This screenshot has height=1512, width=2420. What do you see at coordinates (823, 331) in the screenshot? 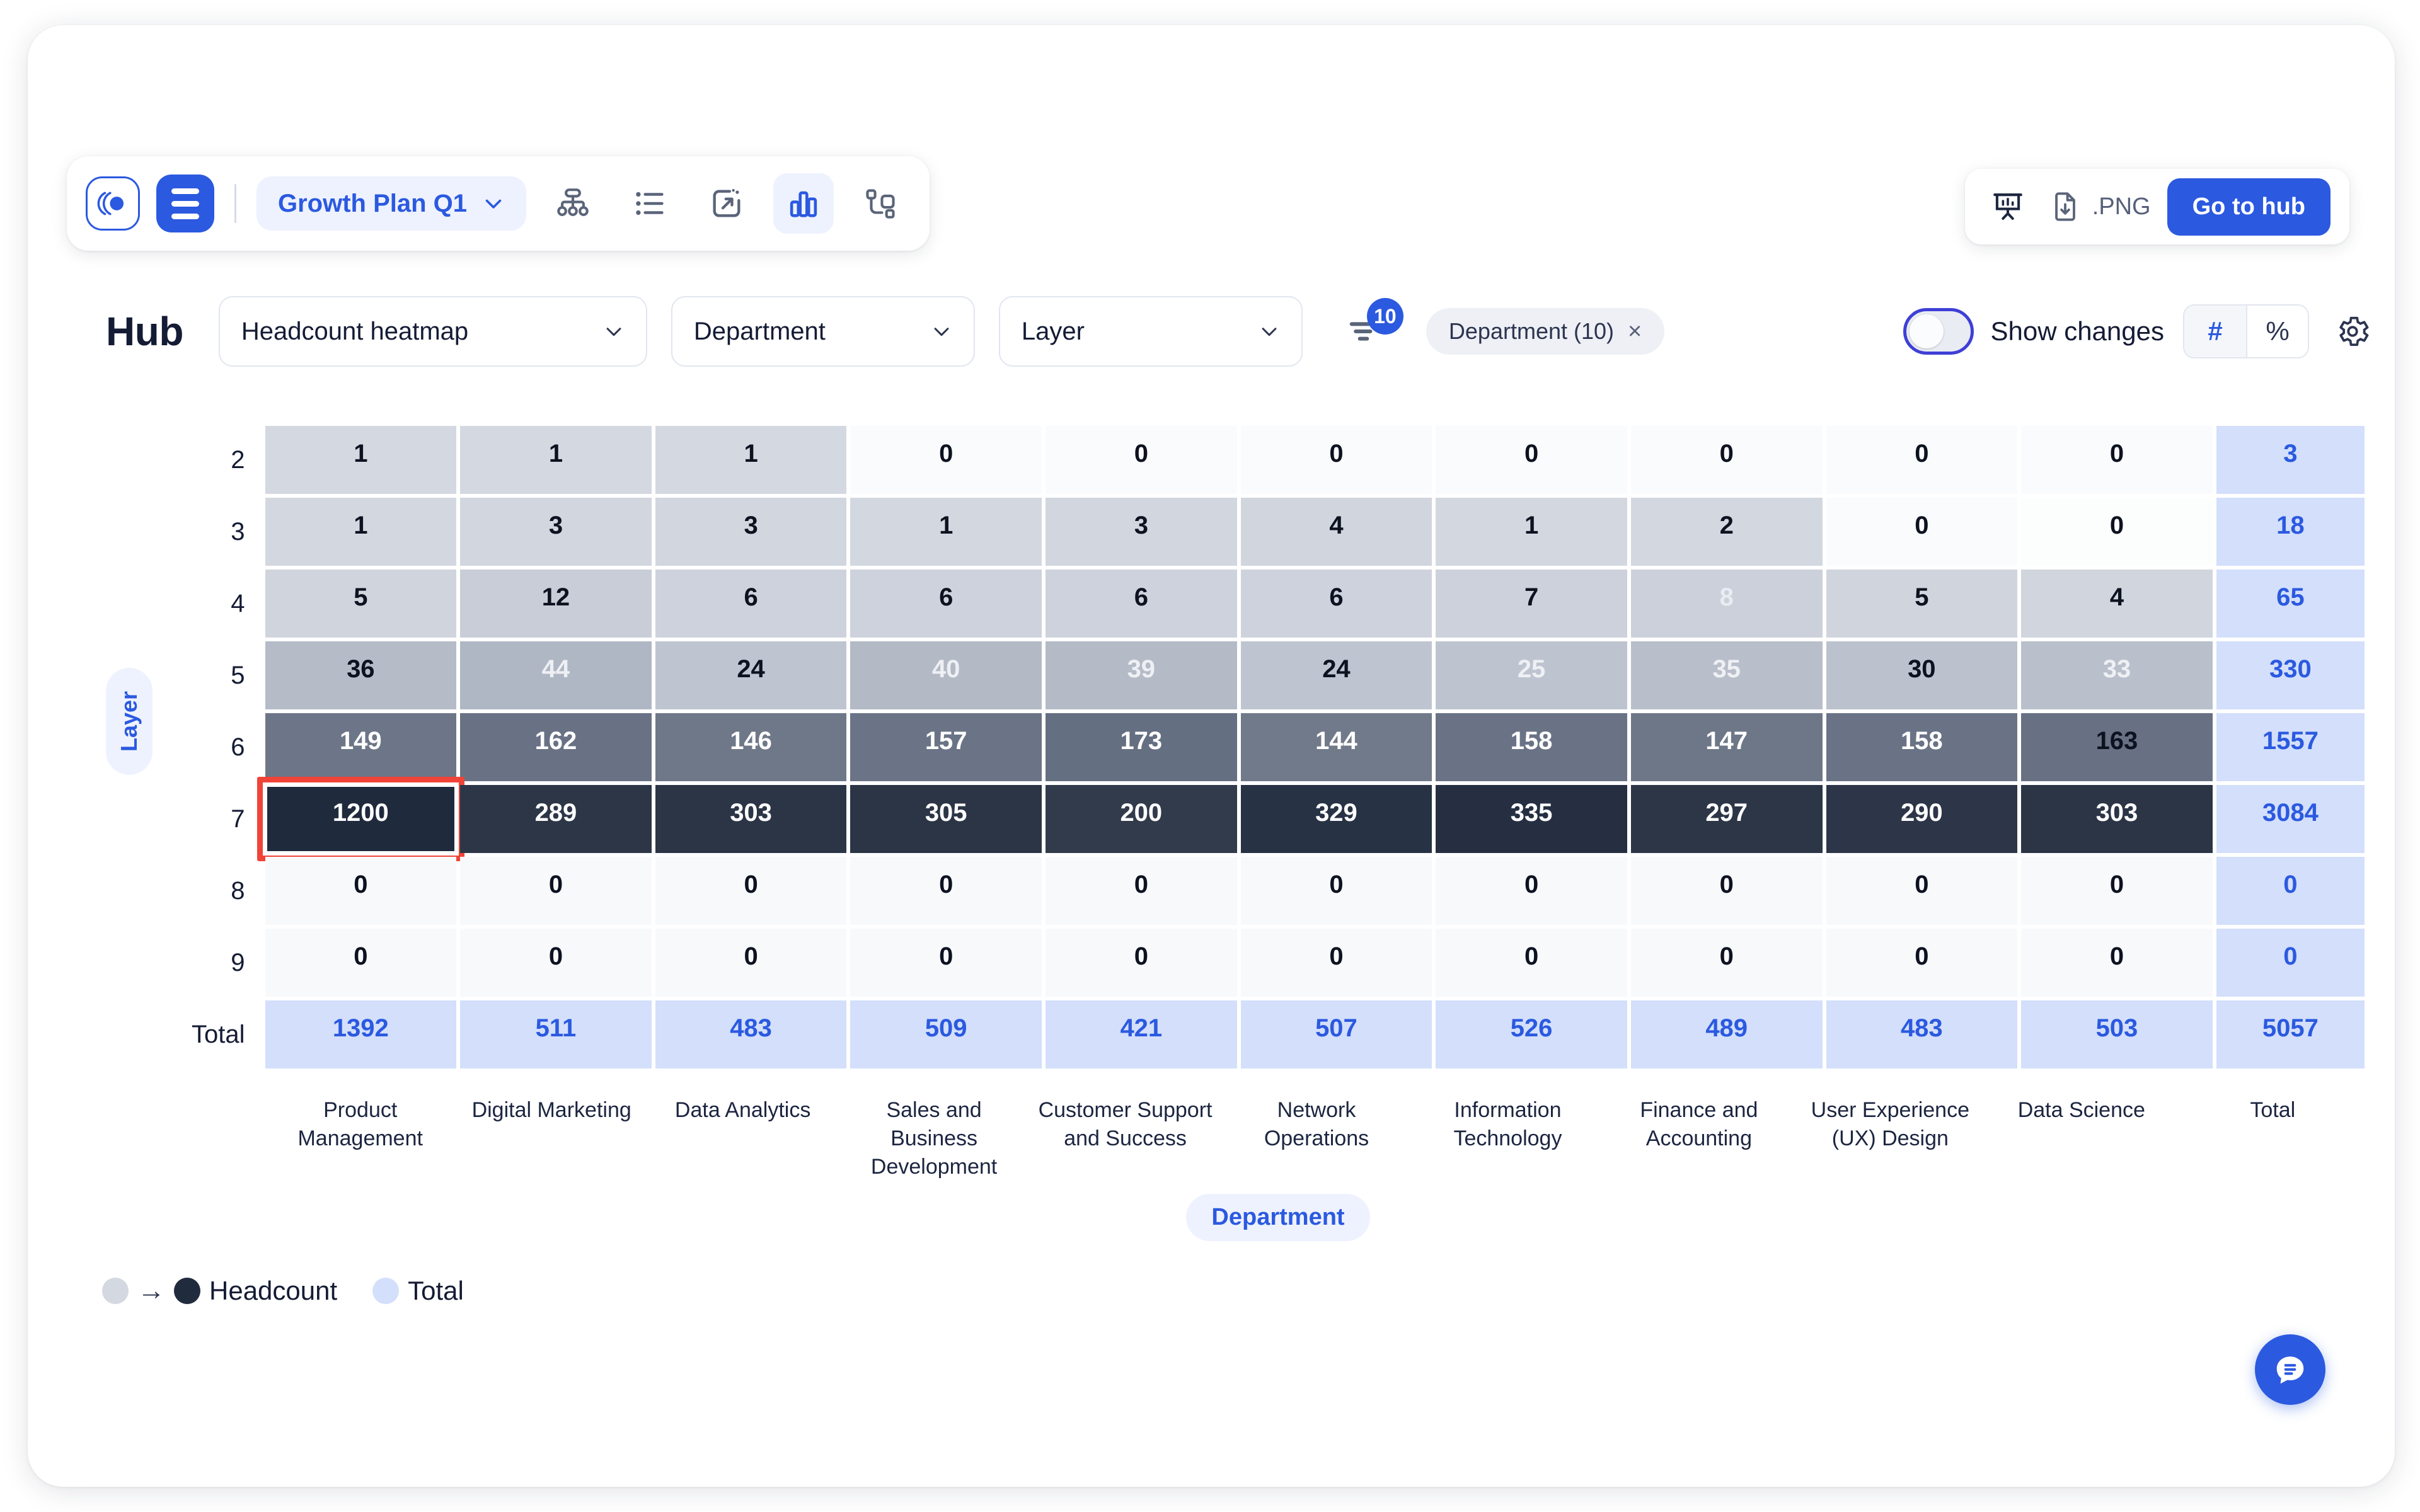
I see `group-select: Department` at bounding box center [823, 331].